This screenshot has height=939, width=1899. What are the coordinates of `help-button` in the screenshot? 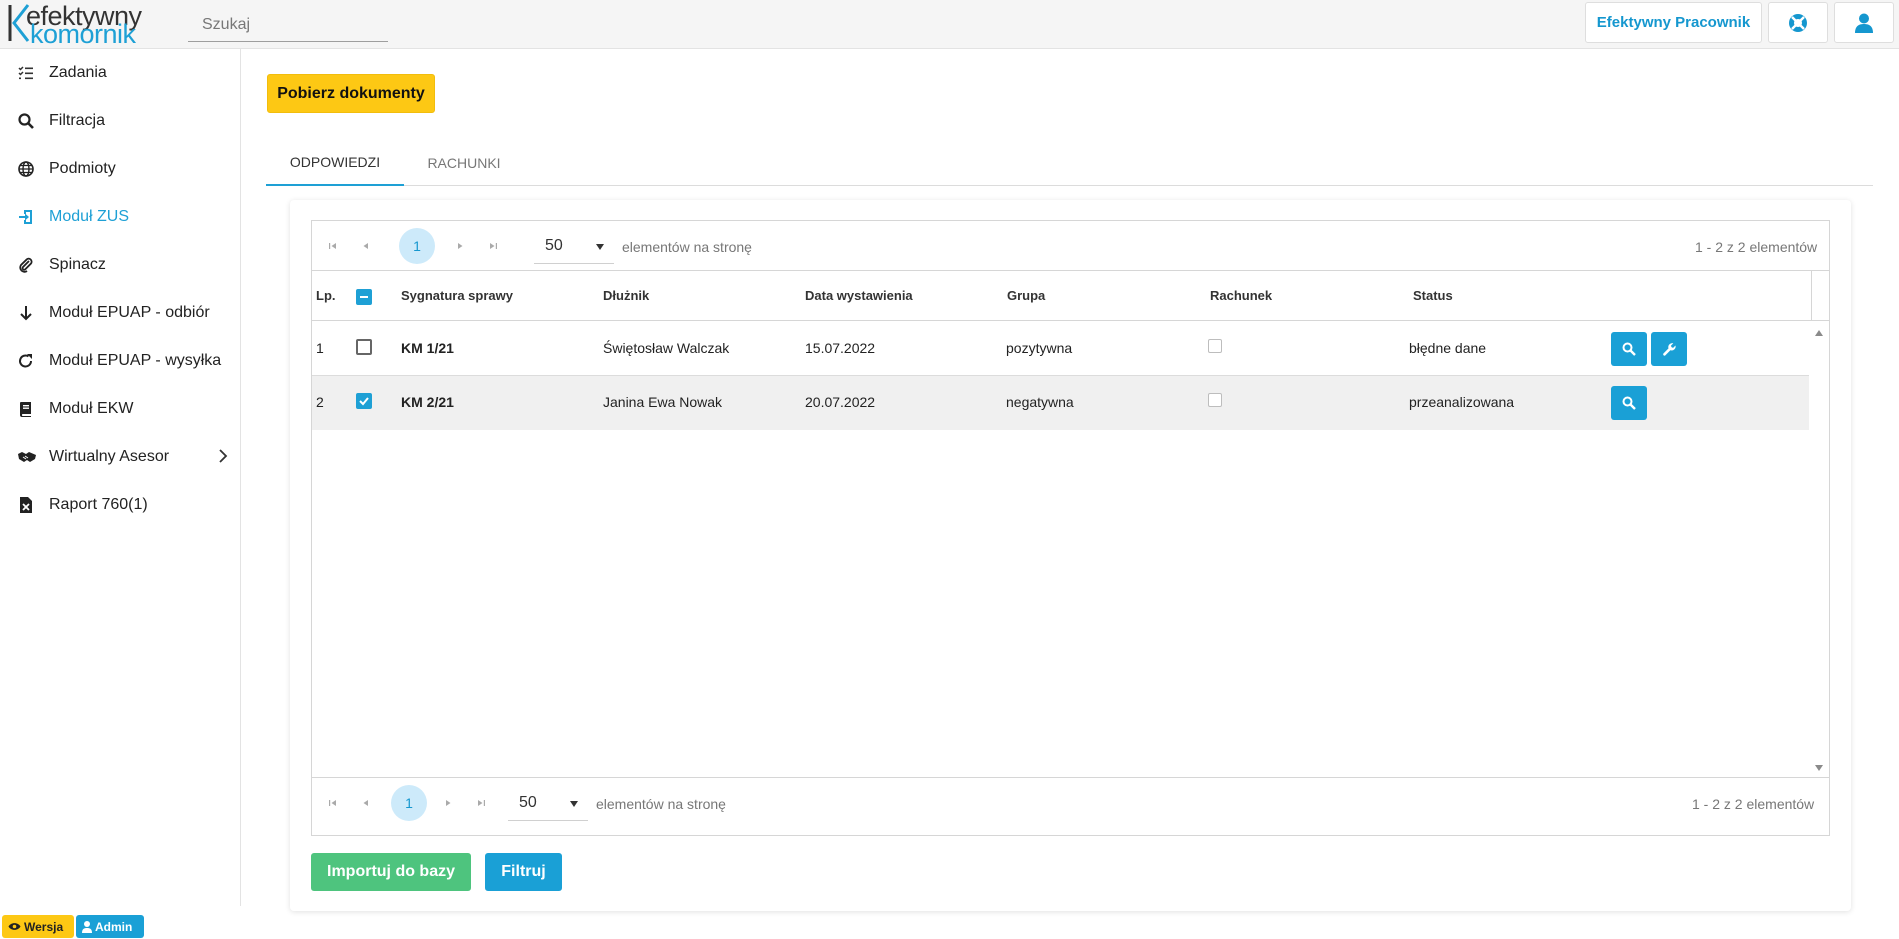 It's located at (1798, 22).